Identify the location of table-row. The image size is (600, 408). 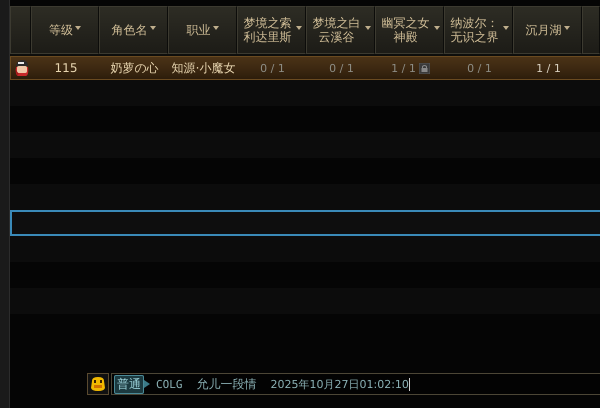
(305, 223).